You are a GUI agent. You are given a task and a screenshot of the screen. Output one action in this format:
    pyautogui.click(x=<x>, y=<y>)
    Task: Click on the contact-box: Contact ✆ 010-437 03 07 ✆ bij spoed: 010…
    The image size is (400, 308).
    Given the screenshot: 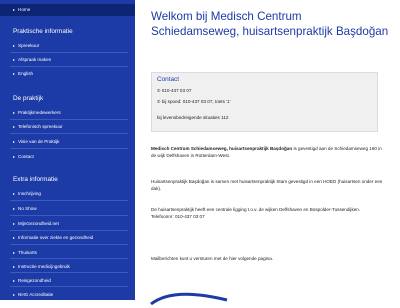 What is the action you would take?
    pyautogui.click(x=264, y=102)
    